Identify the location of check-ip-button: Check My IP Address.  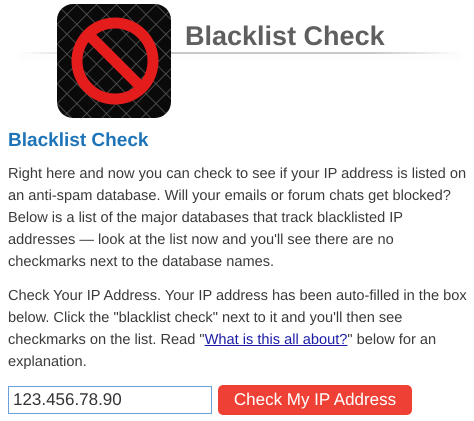
(315, 400).